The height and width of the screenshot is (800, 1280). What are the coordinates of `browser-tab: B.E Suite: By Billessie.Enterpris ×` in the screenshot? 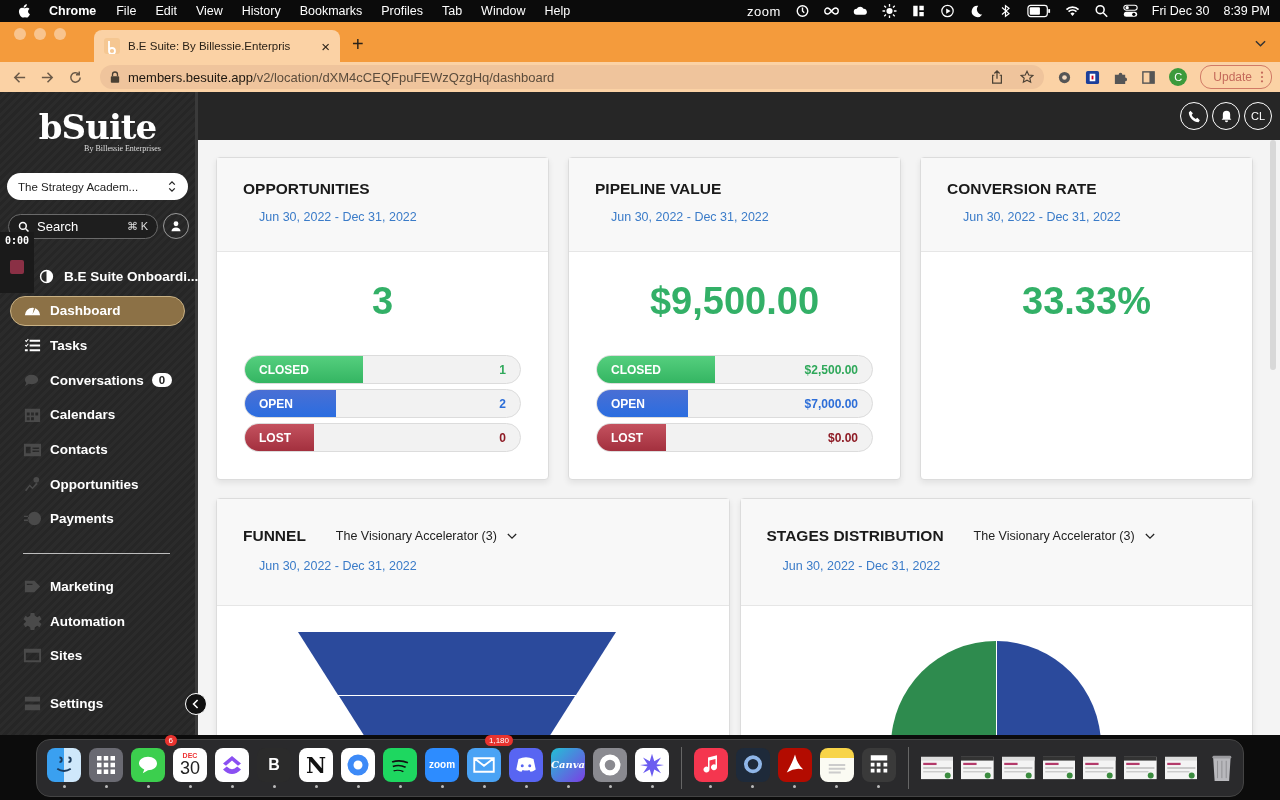 It's located at (217, 46).